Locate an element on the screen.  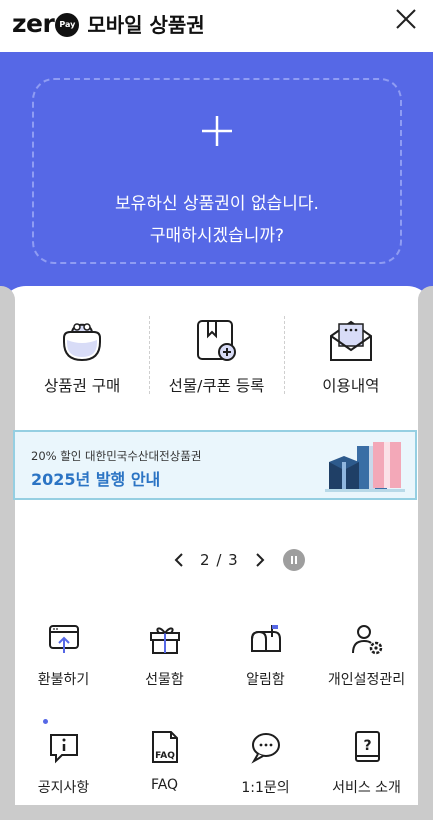
pager-pause-button is located at coordinates (293, 560).